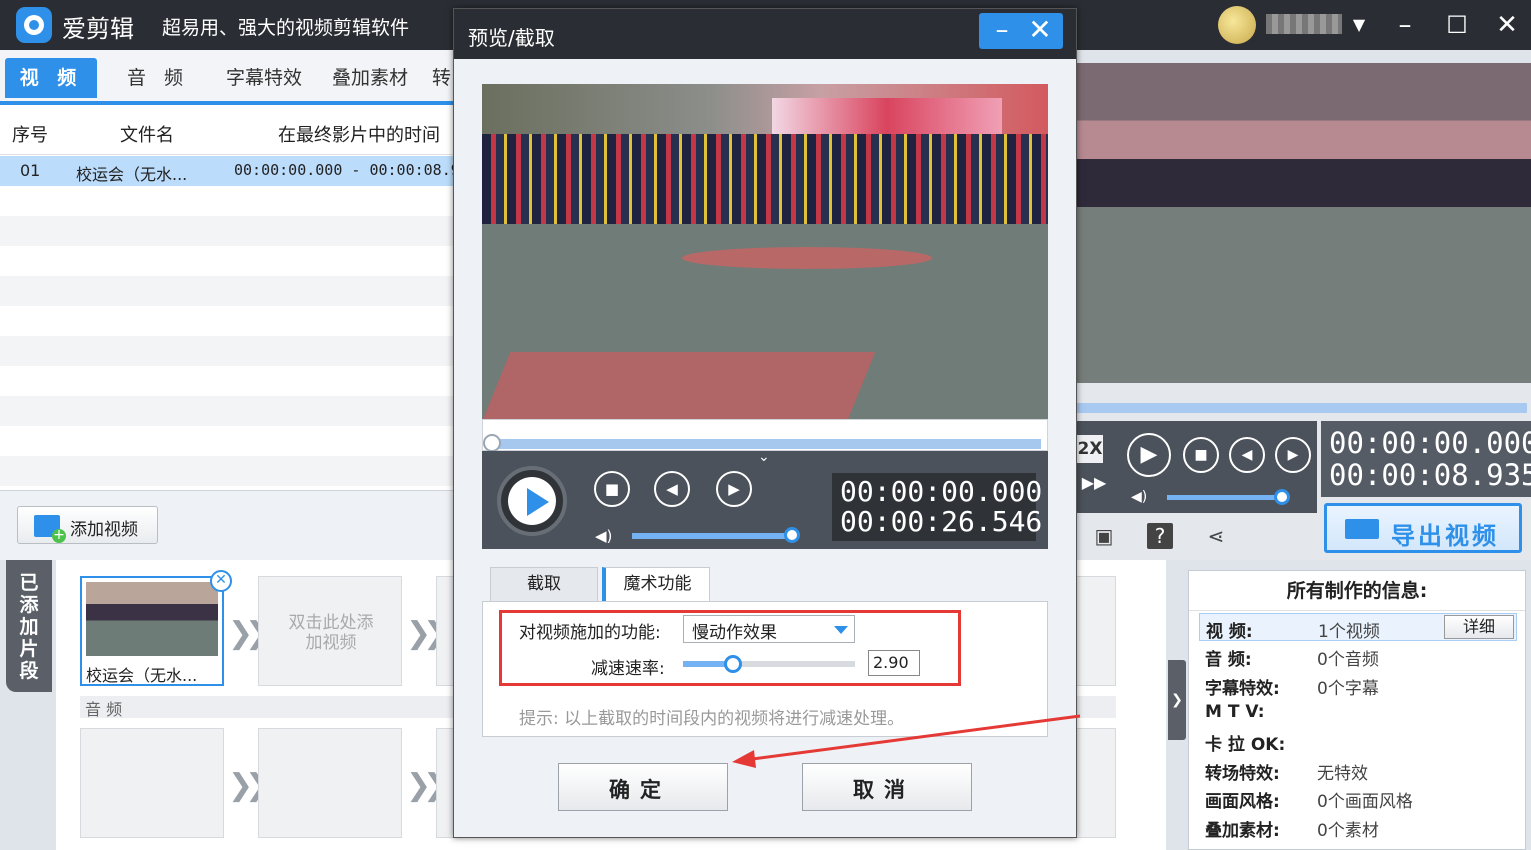 This screenshot has height=850, width=1531. I want to click on info-key: 画面风格:, so click(1242, 802).